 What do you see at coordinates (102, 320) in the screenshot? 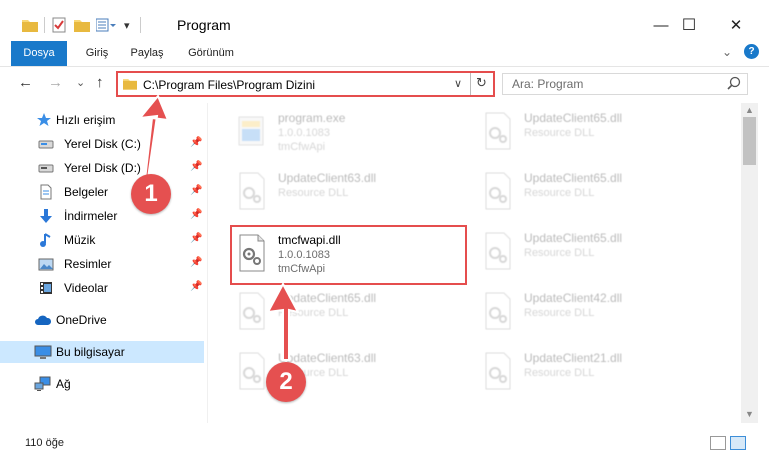
I see `sidebar-item-onedrive: OneDrive` at bounding box center [102, 320].